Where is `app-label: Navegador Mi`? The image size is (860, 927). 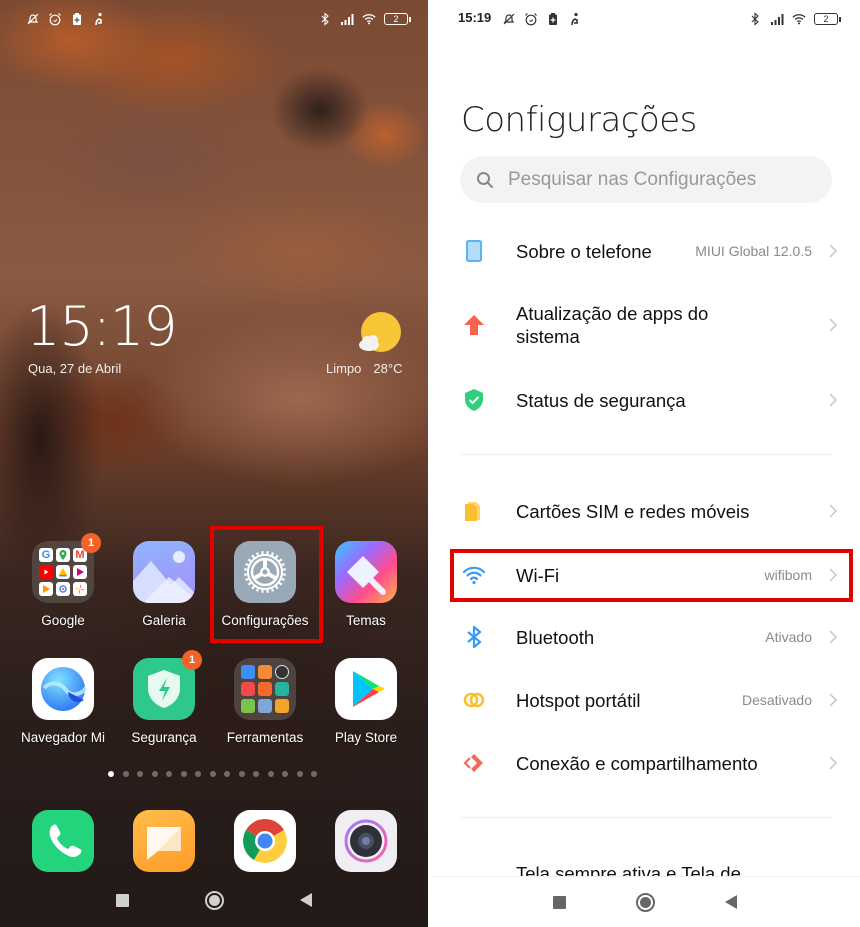
app-label: Navegador Mi is located at coordinates (63, 737).